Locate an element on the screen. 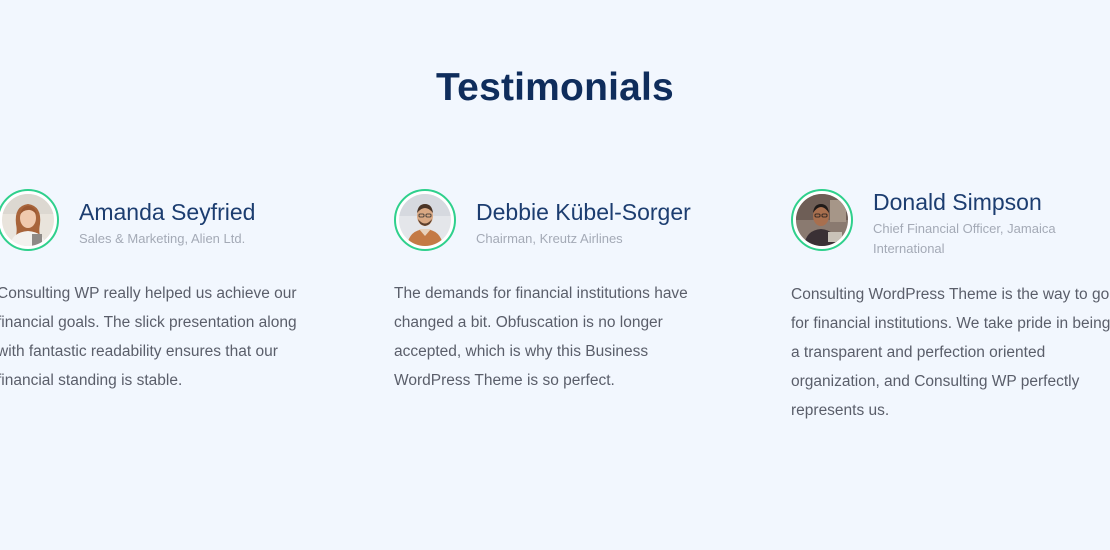  person-role: Chairman, Kreutz Airlines is located at coordinates (549, 238).